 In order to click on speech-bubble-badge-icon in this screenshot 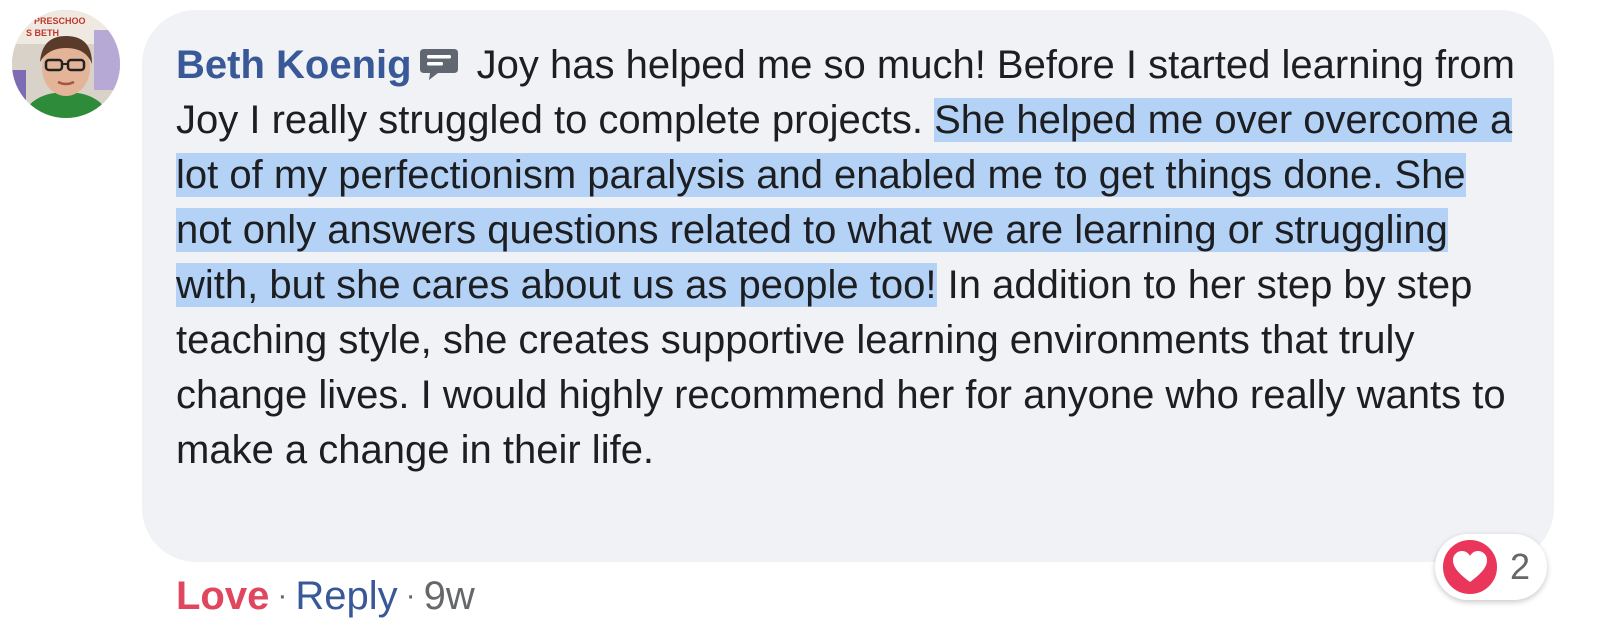, I will do `click(439, 61)`.